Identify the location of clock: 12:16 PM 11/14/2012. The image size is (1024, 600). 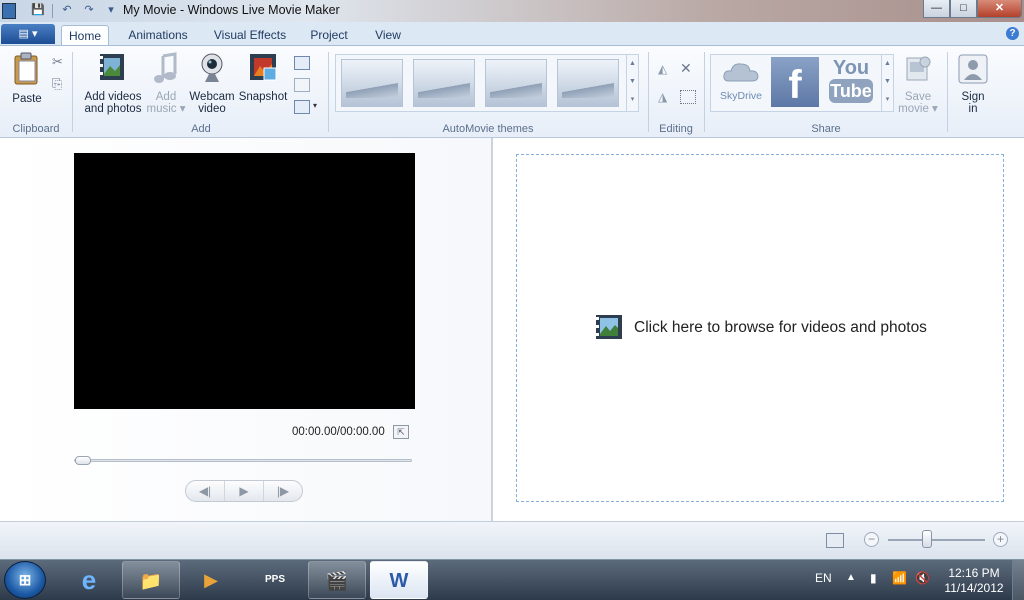
(974, 581).